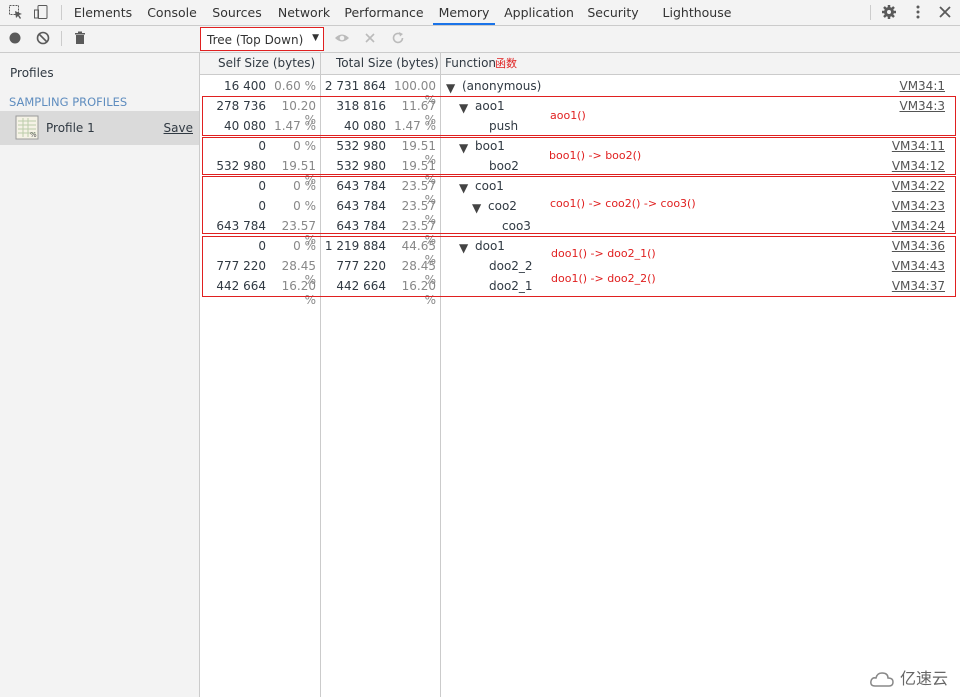 The height and width of the screenshot is (697, 960). Describe the element at coordinates (923, 678) in the screenshot. I see `watermark-text: 亿速云` at that location.